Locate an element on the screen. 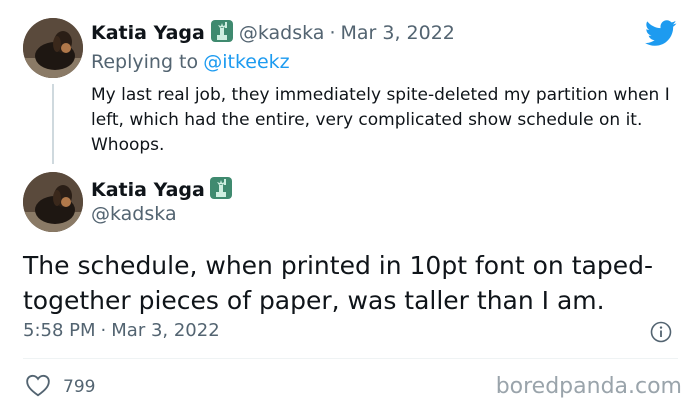 This screenshot has height=411, width=700. reply-avatar is located at coordinates (53, 48).